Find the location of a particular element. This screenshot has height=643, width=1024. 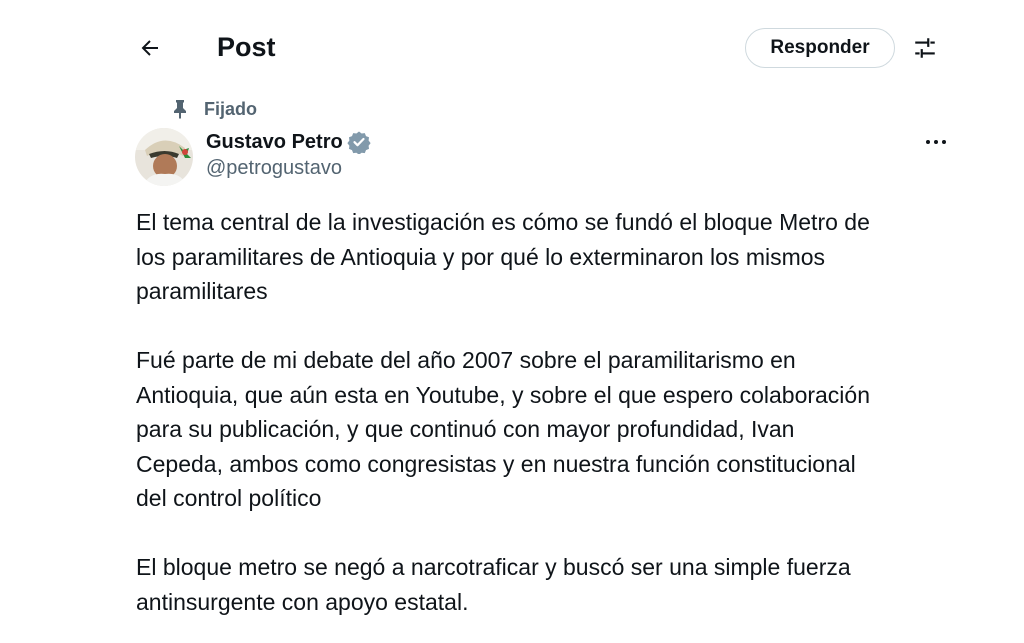

author-name-row: Gustavo Petro is located at coordinates (288, 142).